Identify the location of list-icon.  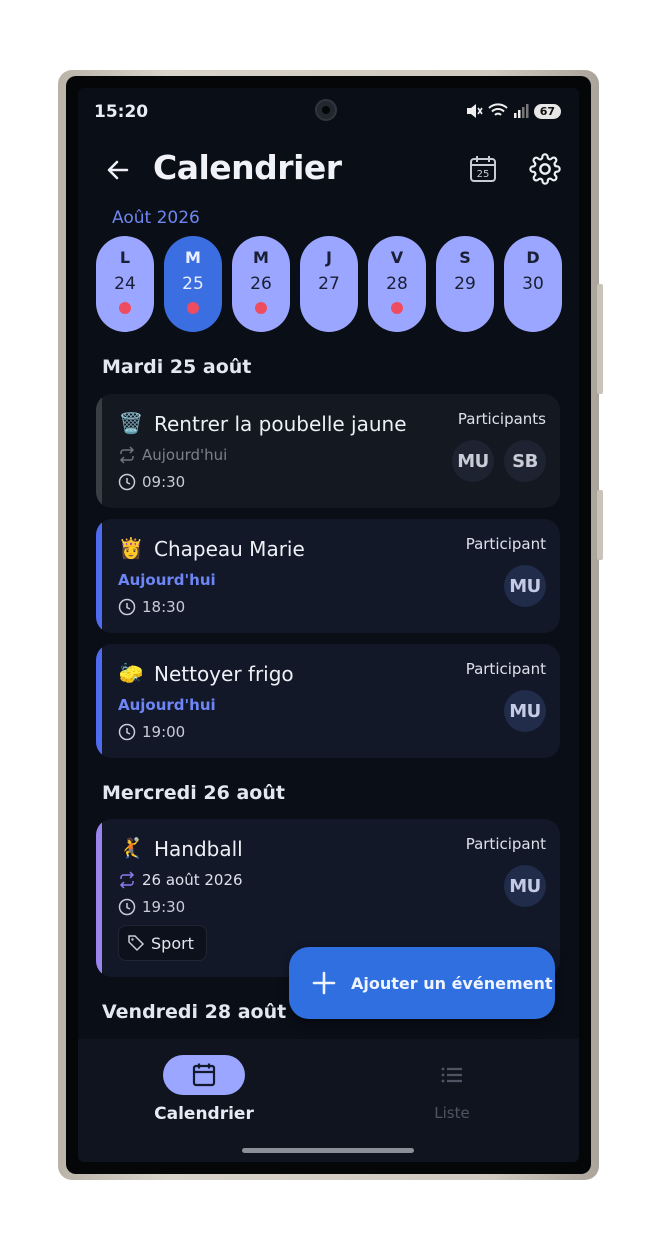
(451, 1075).